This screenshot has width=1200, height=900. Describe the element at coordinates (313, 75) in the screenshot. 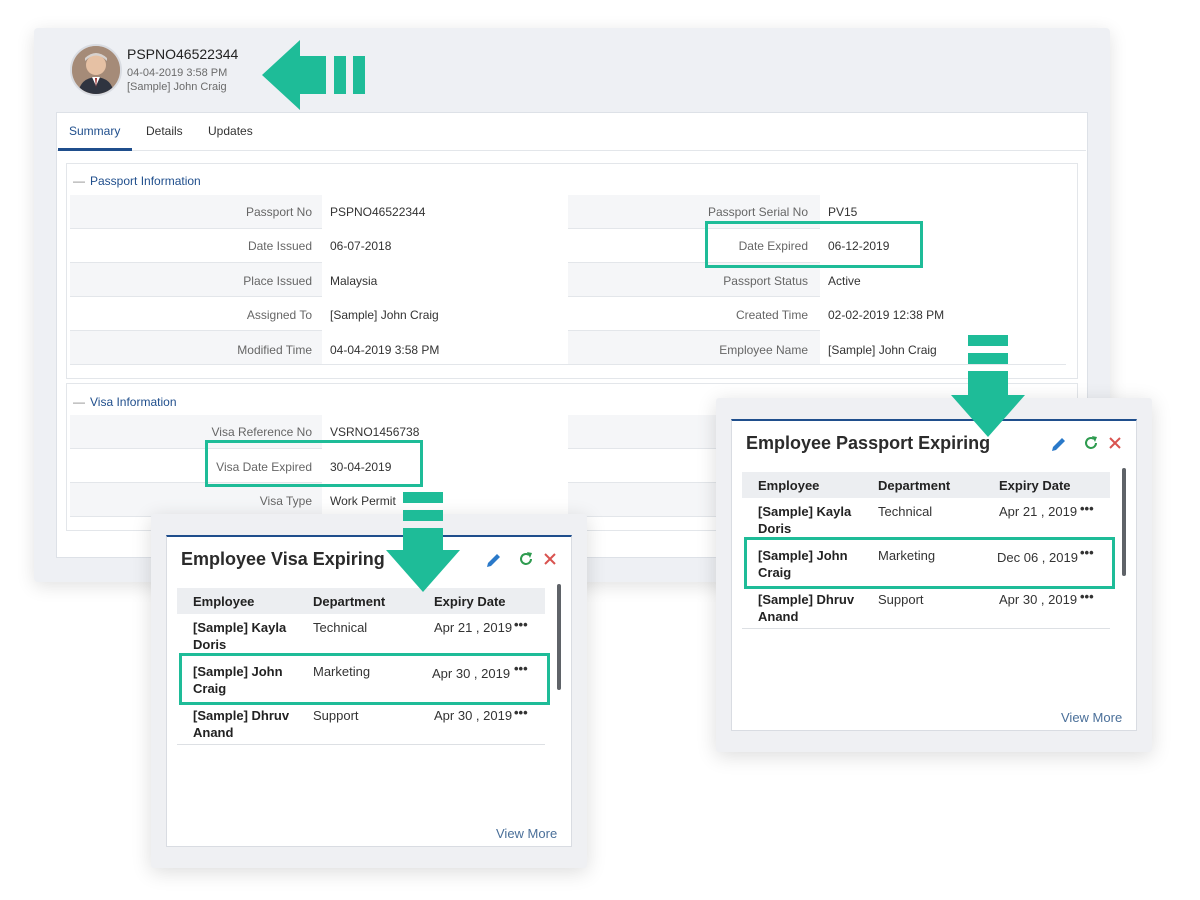

I see `left-arrow-icon` at that location.